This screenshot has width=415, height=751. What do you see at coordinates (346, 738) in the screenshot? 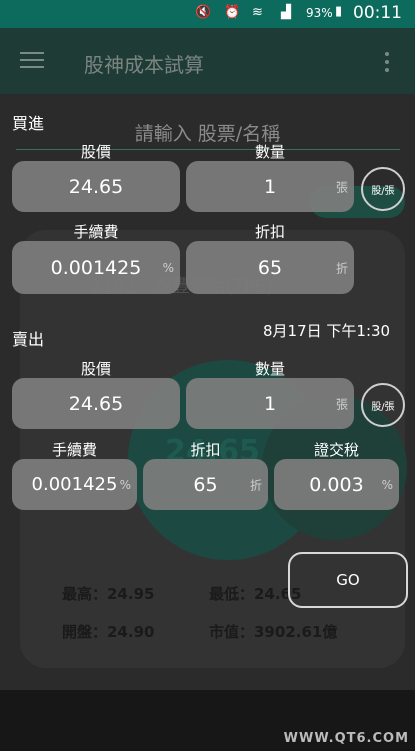
I see `watermark: WWW.QT6.COM` at bounding box center [346, 738].